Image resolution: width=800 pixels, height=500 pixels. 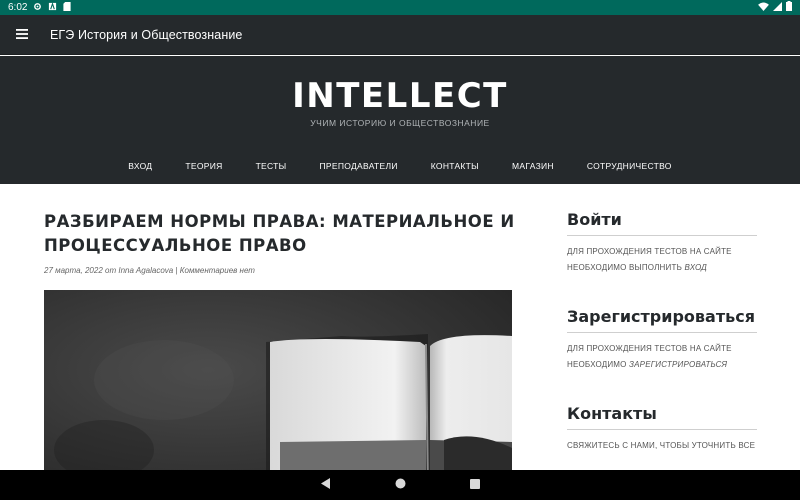 What do you see at coordinates (217, 270) in the screenshot?
I see `article-comments: Комментариев нет` at bounding box center [217, 270].